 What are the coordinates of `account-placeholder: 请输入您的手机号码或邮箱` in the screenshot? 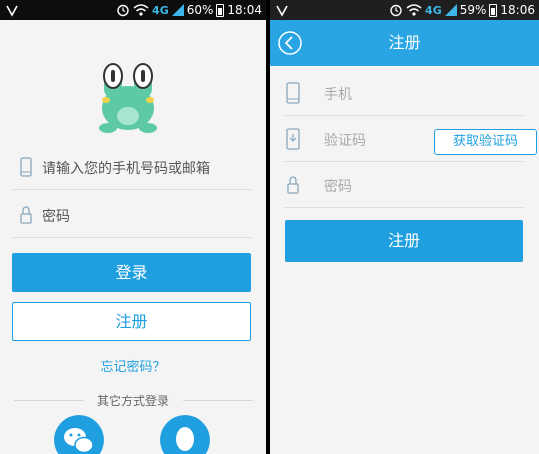 It's located at (126, 169).